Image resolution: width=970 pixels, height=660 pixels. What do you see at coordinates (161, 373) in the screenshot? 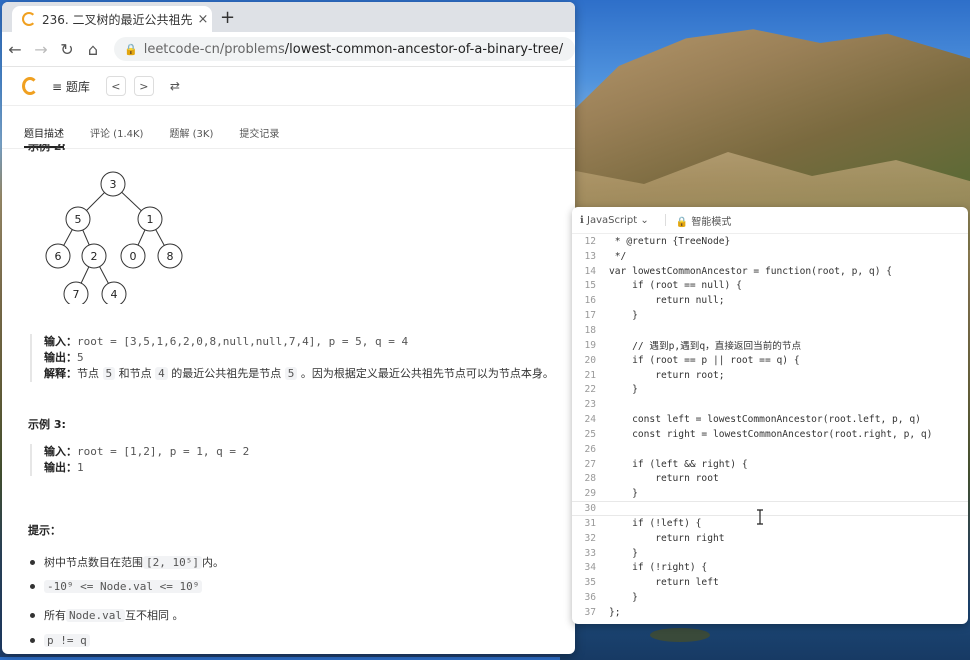
I see `code-chip: 4` at bounding box center [161, 373].